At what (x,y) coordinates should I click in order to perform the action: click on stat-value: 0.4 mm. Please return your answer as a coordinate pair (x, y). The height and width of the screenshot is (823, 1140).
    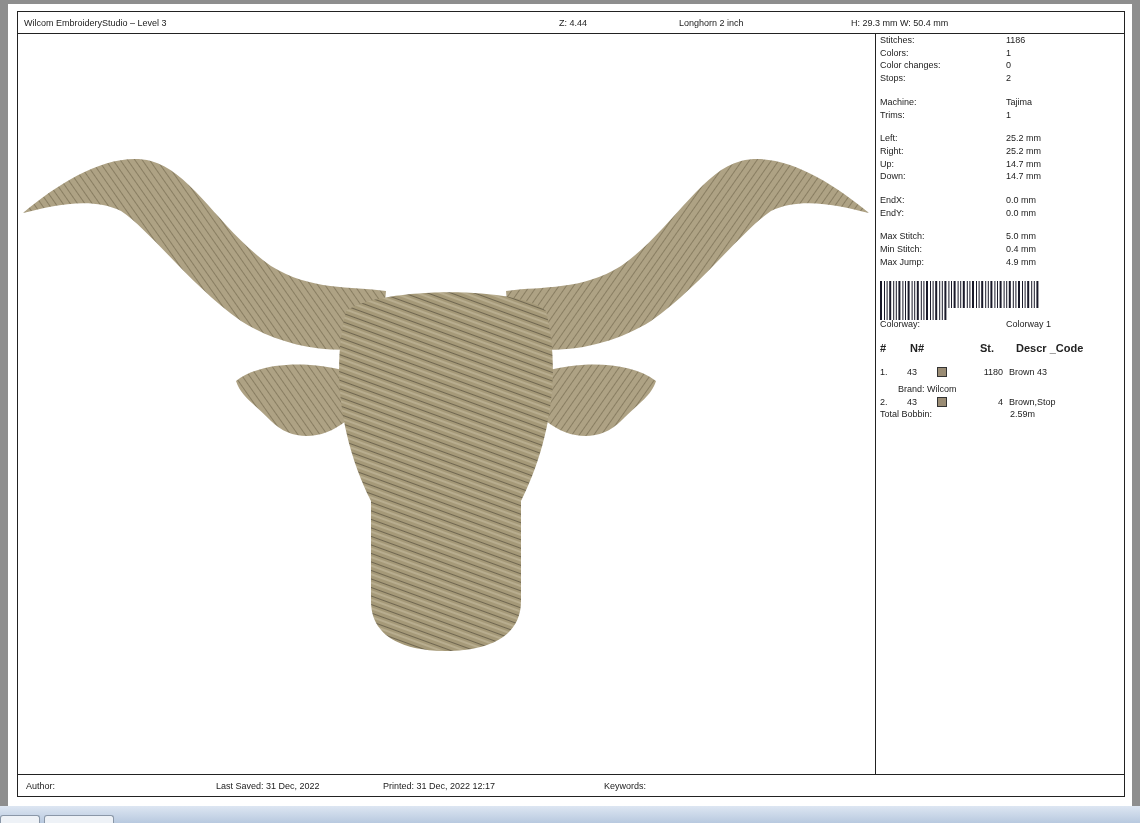
    Looking at the image, I should click on (1021, 249).